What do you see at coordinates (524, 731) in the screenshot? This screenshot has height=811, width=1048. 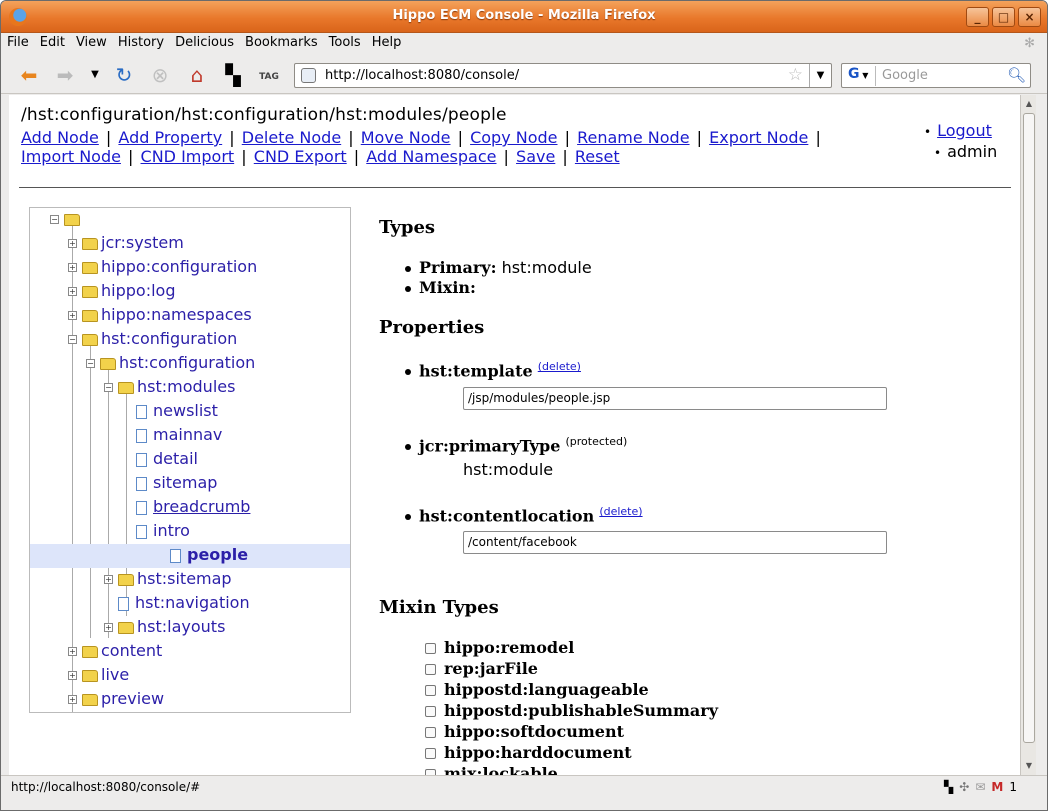 I see `mixin-checkbox: hippo:softdocument` at bounding box center [524, 731].